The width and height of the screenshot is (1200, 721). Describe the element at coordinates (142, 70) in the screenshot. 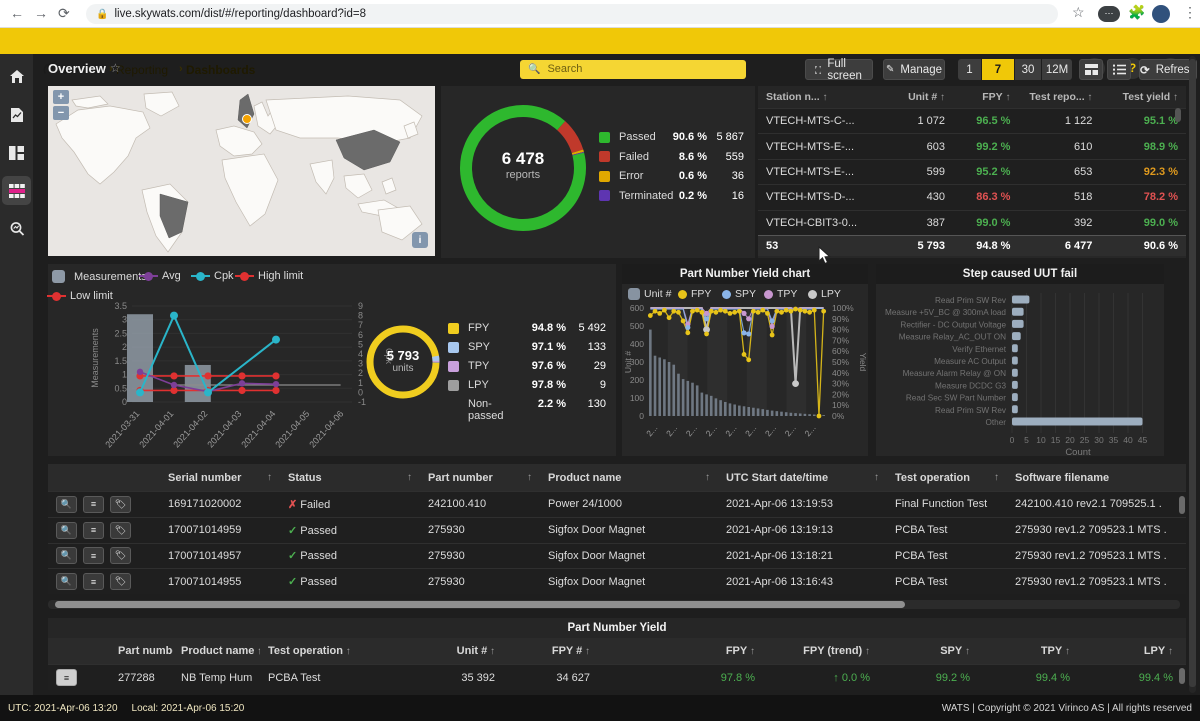

I see `breadcrumb-reporting: Reporting` at that location.